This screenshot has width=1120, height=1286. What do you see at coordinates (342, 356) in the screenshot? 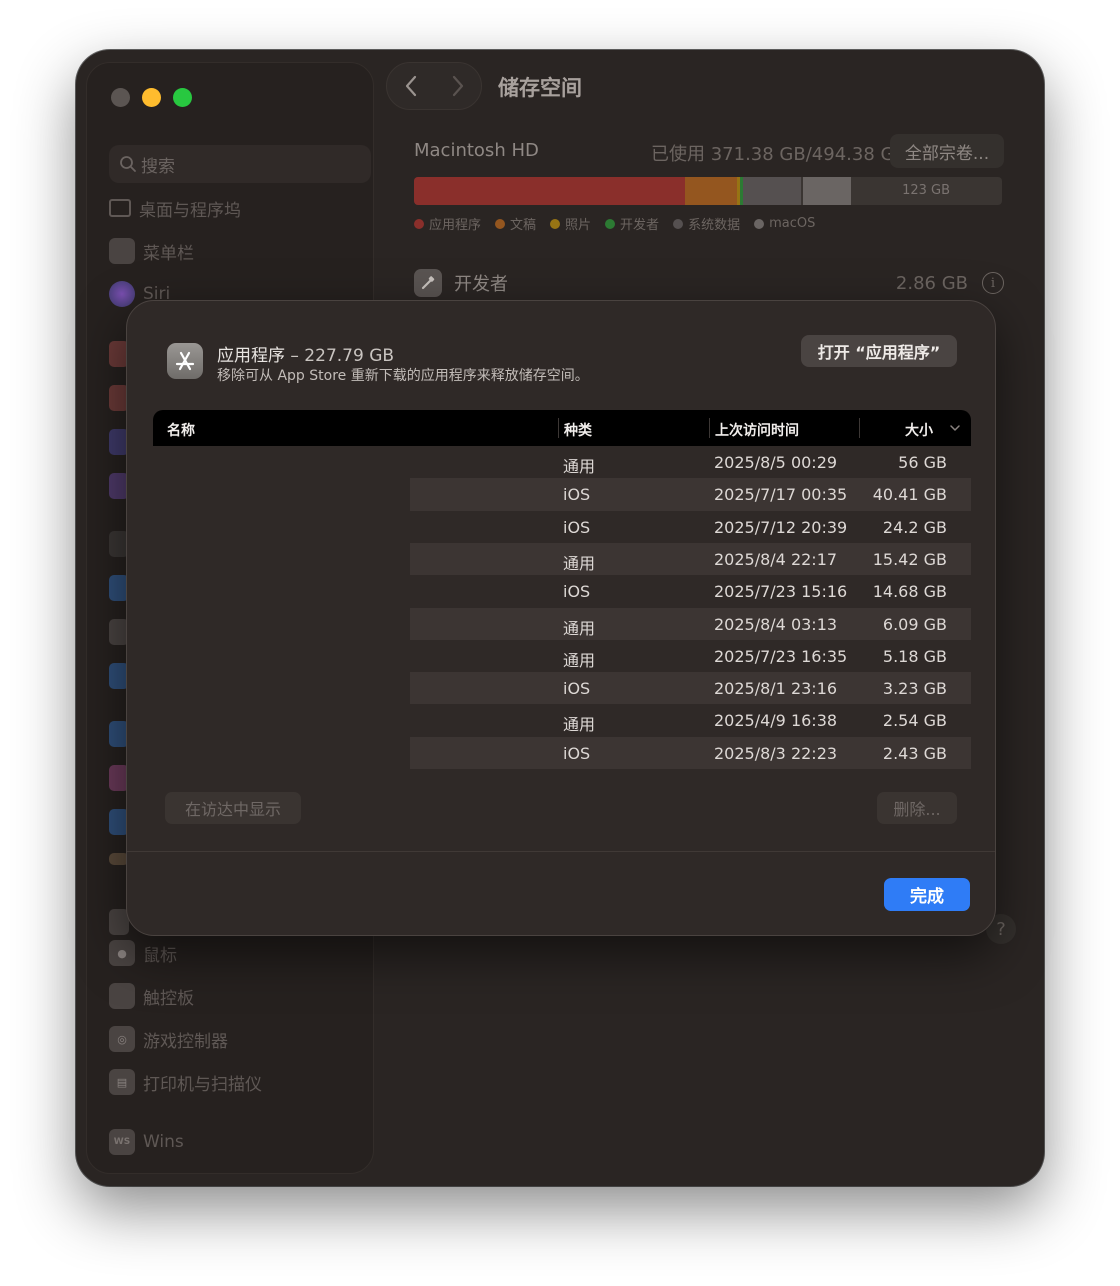
I see `sheet-title-size: – 227.79 GB` at bounding box center [342, 356].